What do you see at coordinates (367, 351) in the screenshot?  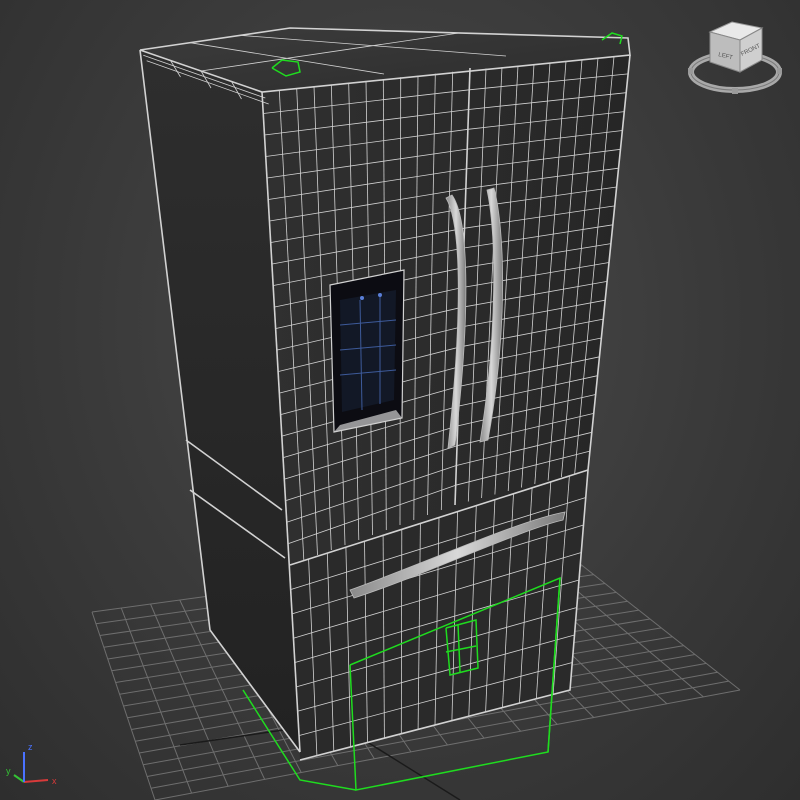 I see `water-dispenser` at bounding box center [367, 351].